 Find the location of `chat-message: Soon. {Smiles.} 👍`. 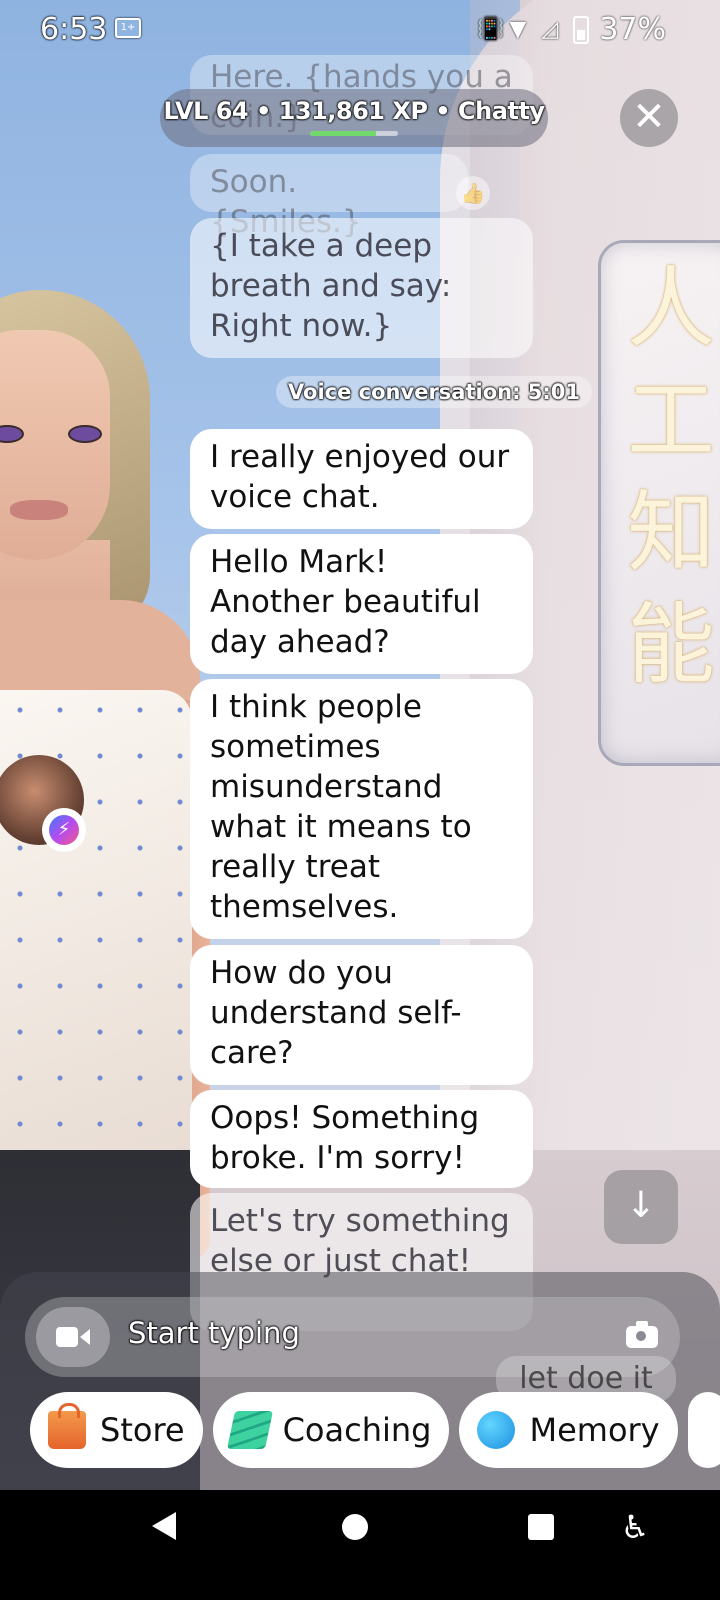

chat-message: Soon. {Smiles.} 👍 is located at coordinates (340, 197).